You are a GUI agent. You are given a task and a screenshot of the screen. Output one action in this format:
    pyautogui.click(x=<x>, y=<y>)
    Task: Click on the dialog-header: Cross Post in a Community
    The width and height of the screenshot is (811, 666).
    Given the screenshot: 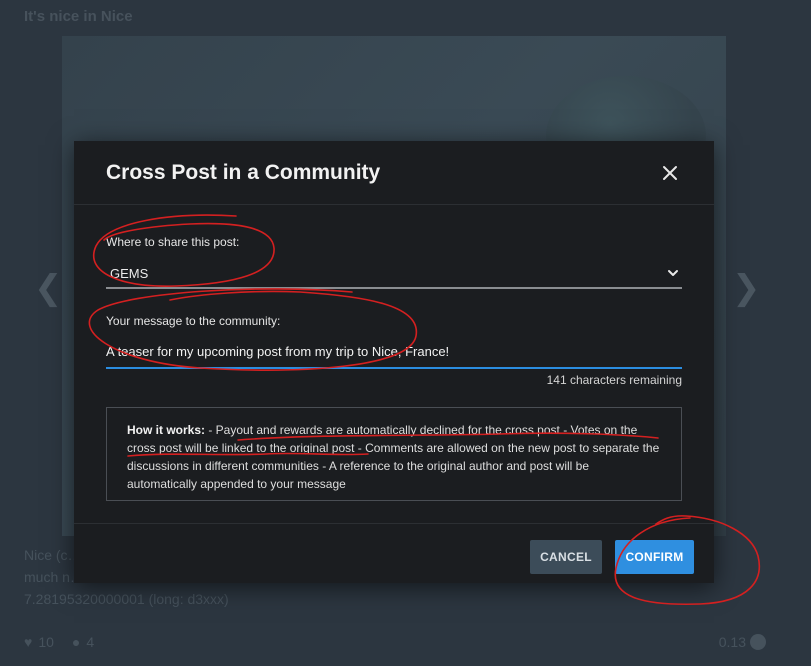 What is the action you would take?
    pyautogui.click(x=394, y=173)
    